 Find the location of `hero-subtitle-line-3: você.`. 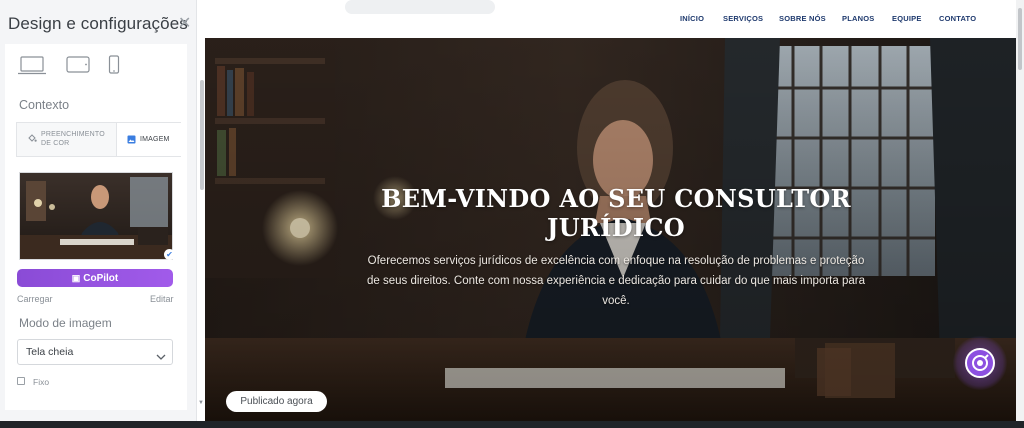

hero-subtitle-line-3: você. is located at coordinates (616, 301).